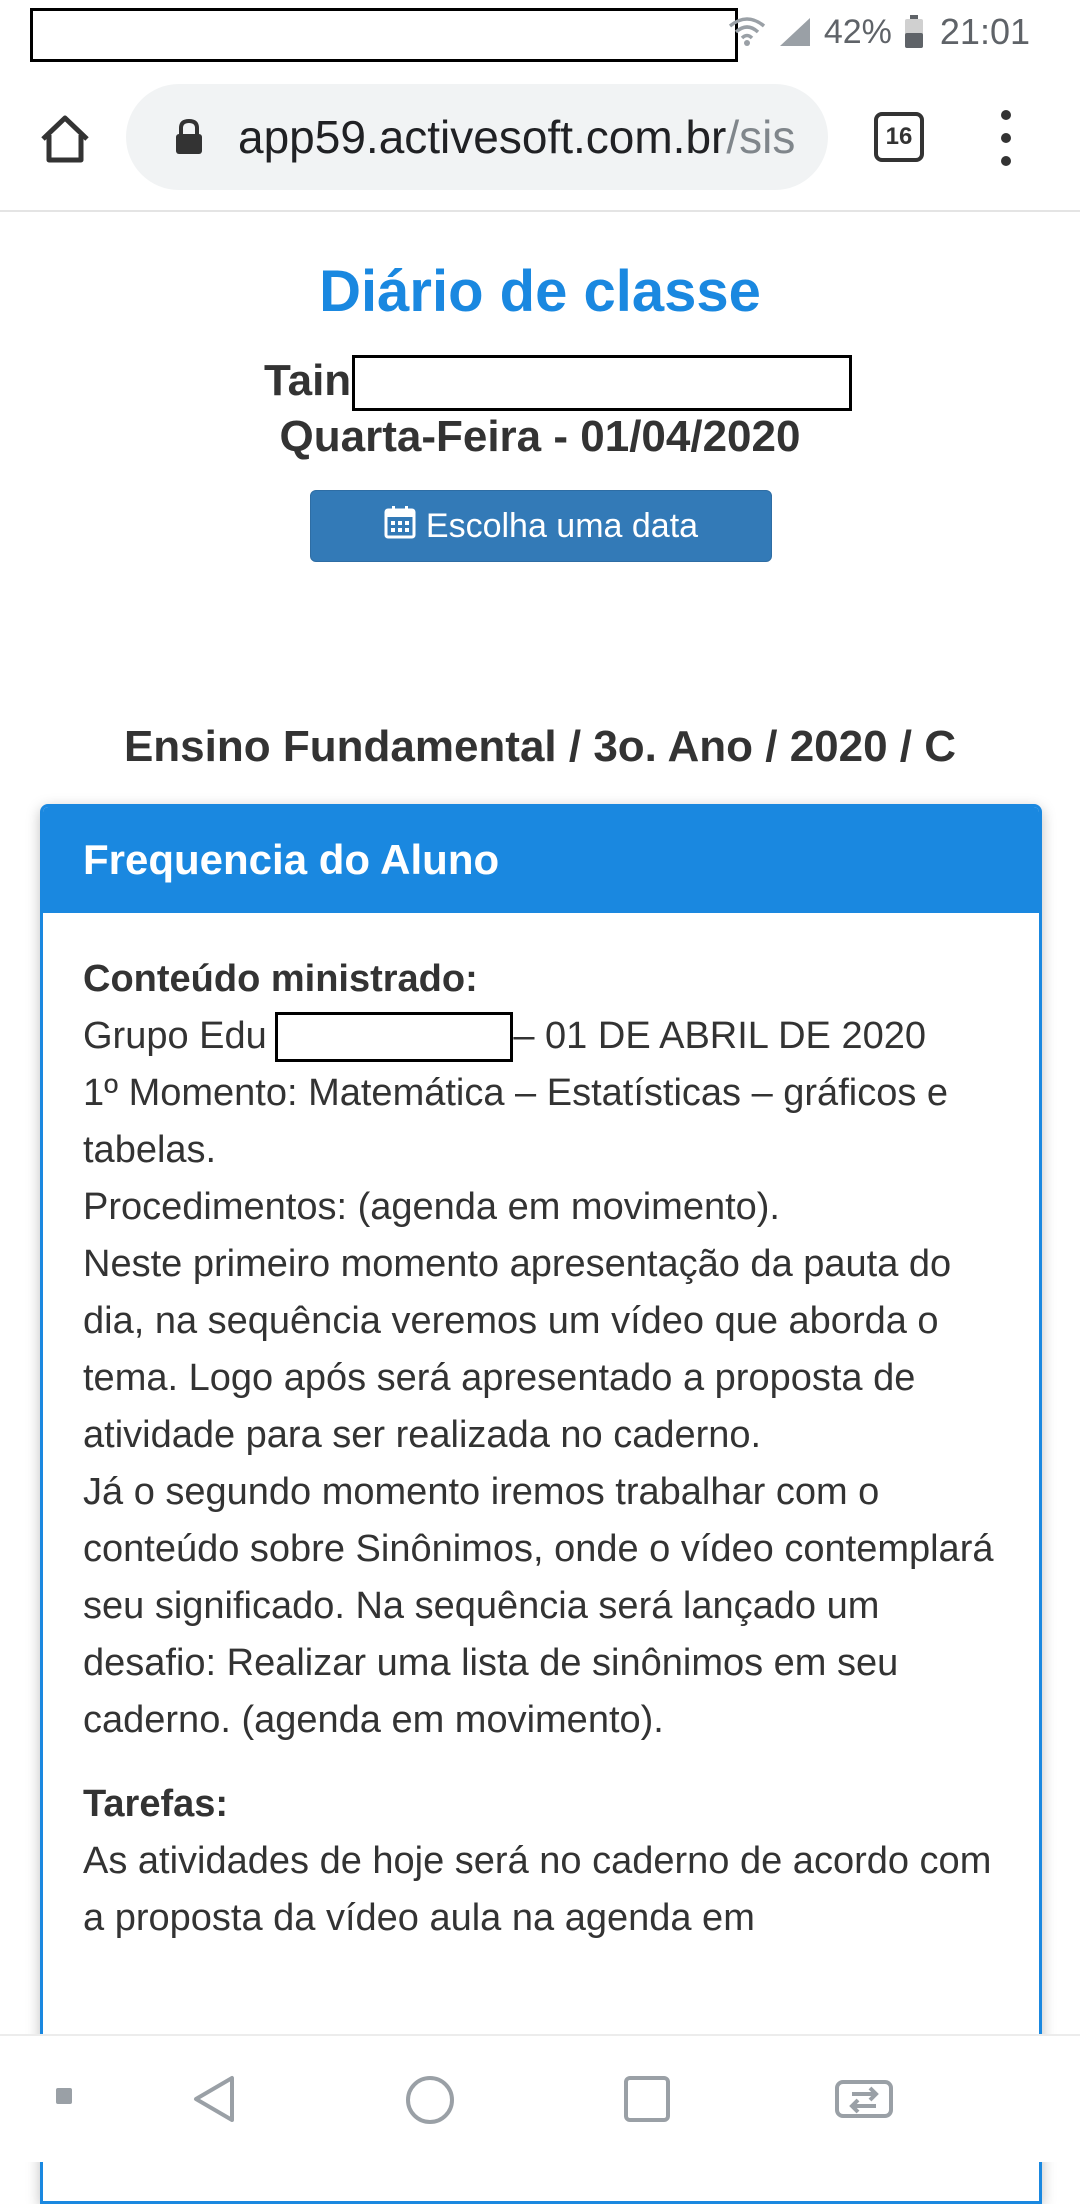 The height and width of the screenshot is (2204, 1080). I want to click on back-button, so click(215, 2101).